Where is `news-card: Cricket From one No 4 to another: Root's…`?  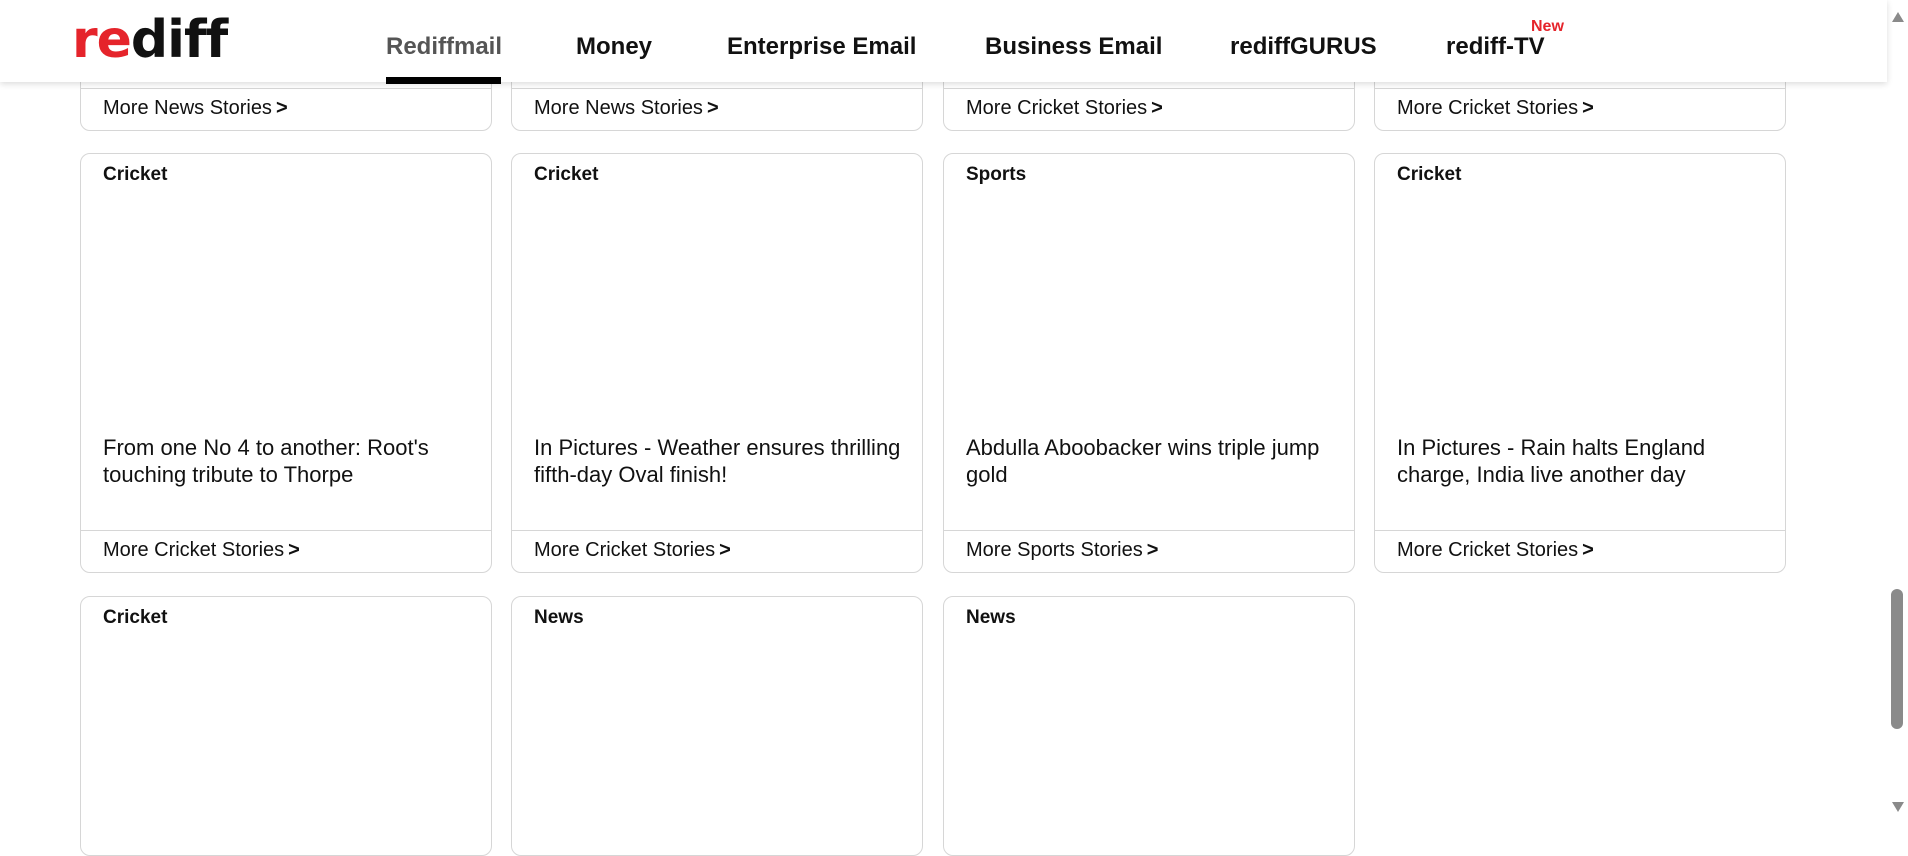 news-card: Cricket From one No 4 to another: Root's… is located at coordinates (286, 363).